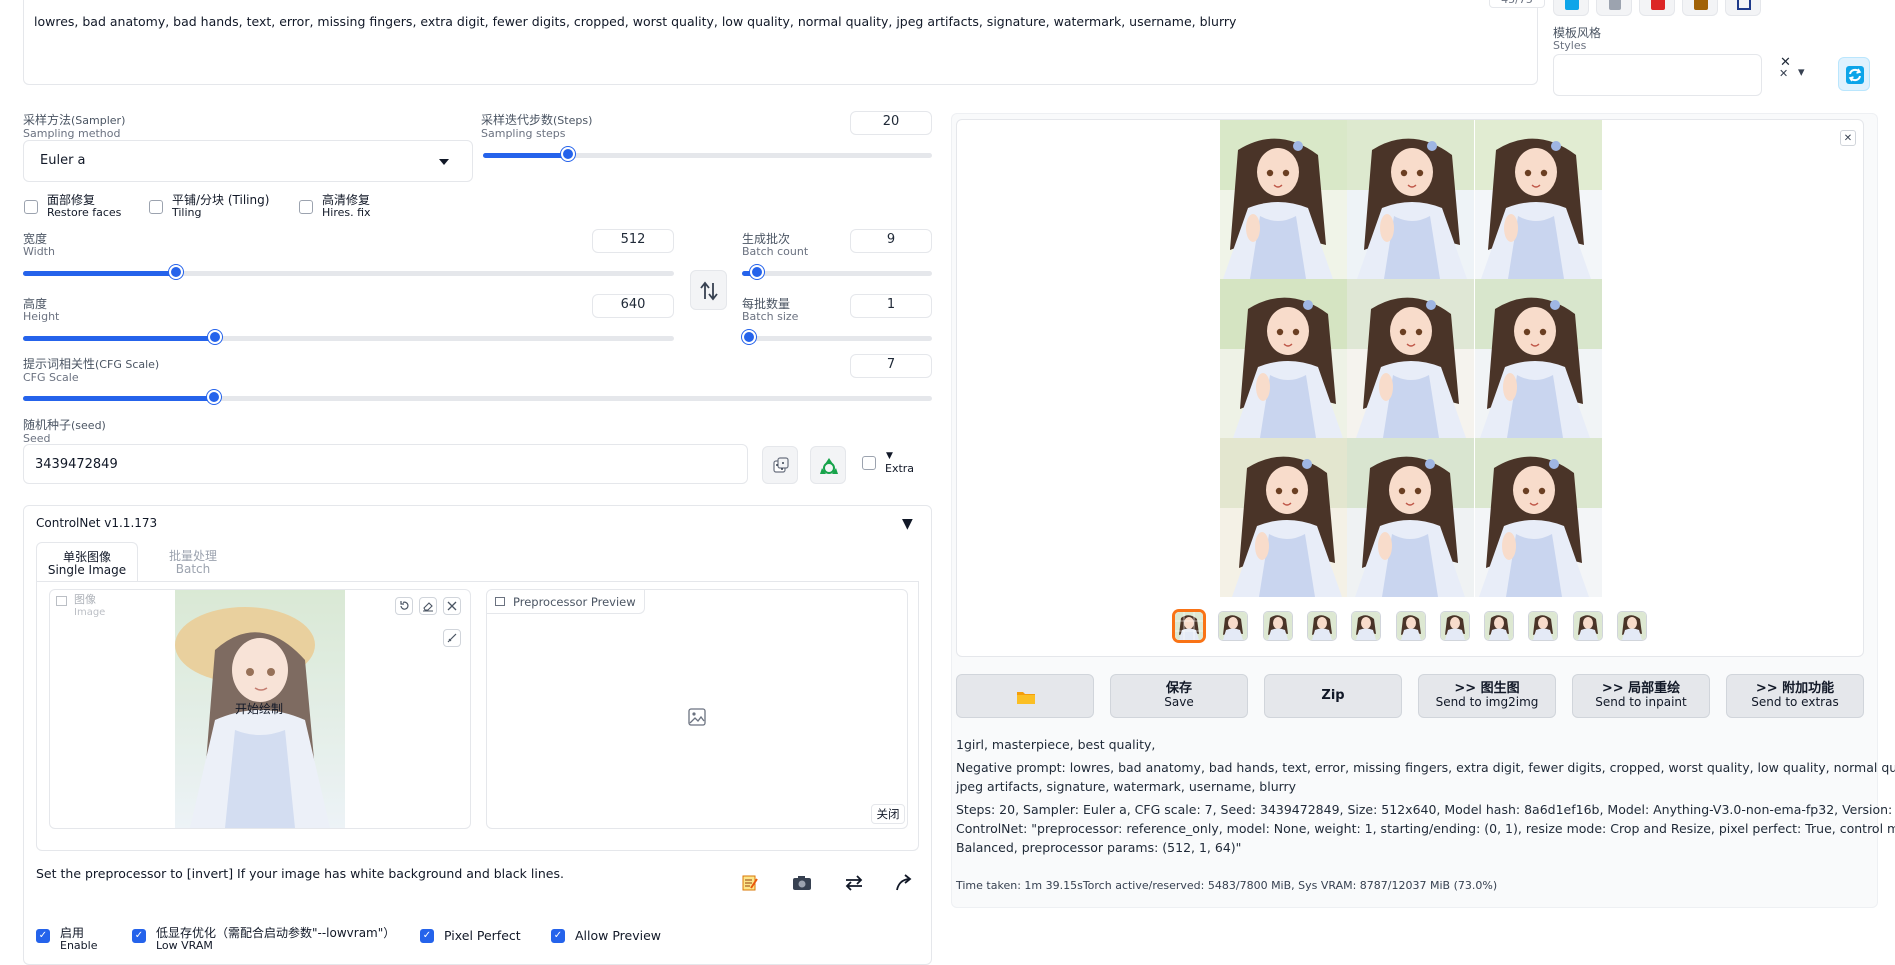 The width and height of the screenshot is (1895, 965). I want to click on clipboard-button, so click(1700, 8).